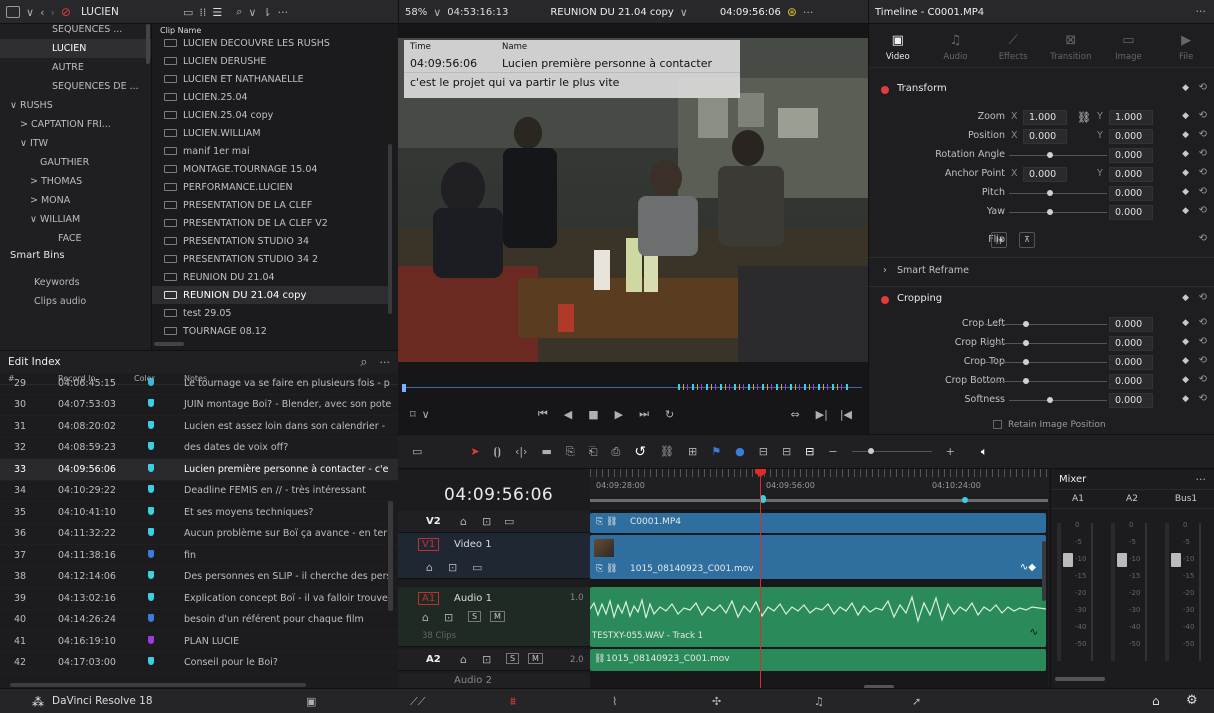 This screenshot has height=713, width=1214. What do you see at coordinates (272, 223) in the screenshot?
I see `clip-item: PRESENTATION DE LA CLEF V2` at bounding box center [272, 223].